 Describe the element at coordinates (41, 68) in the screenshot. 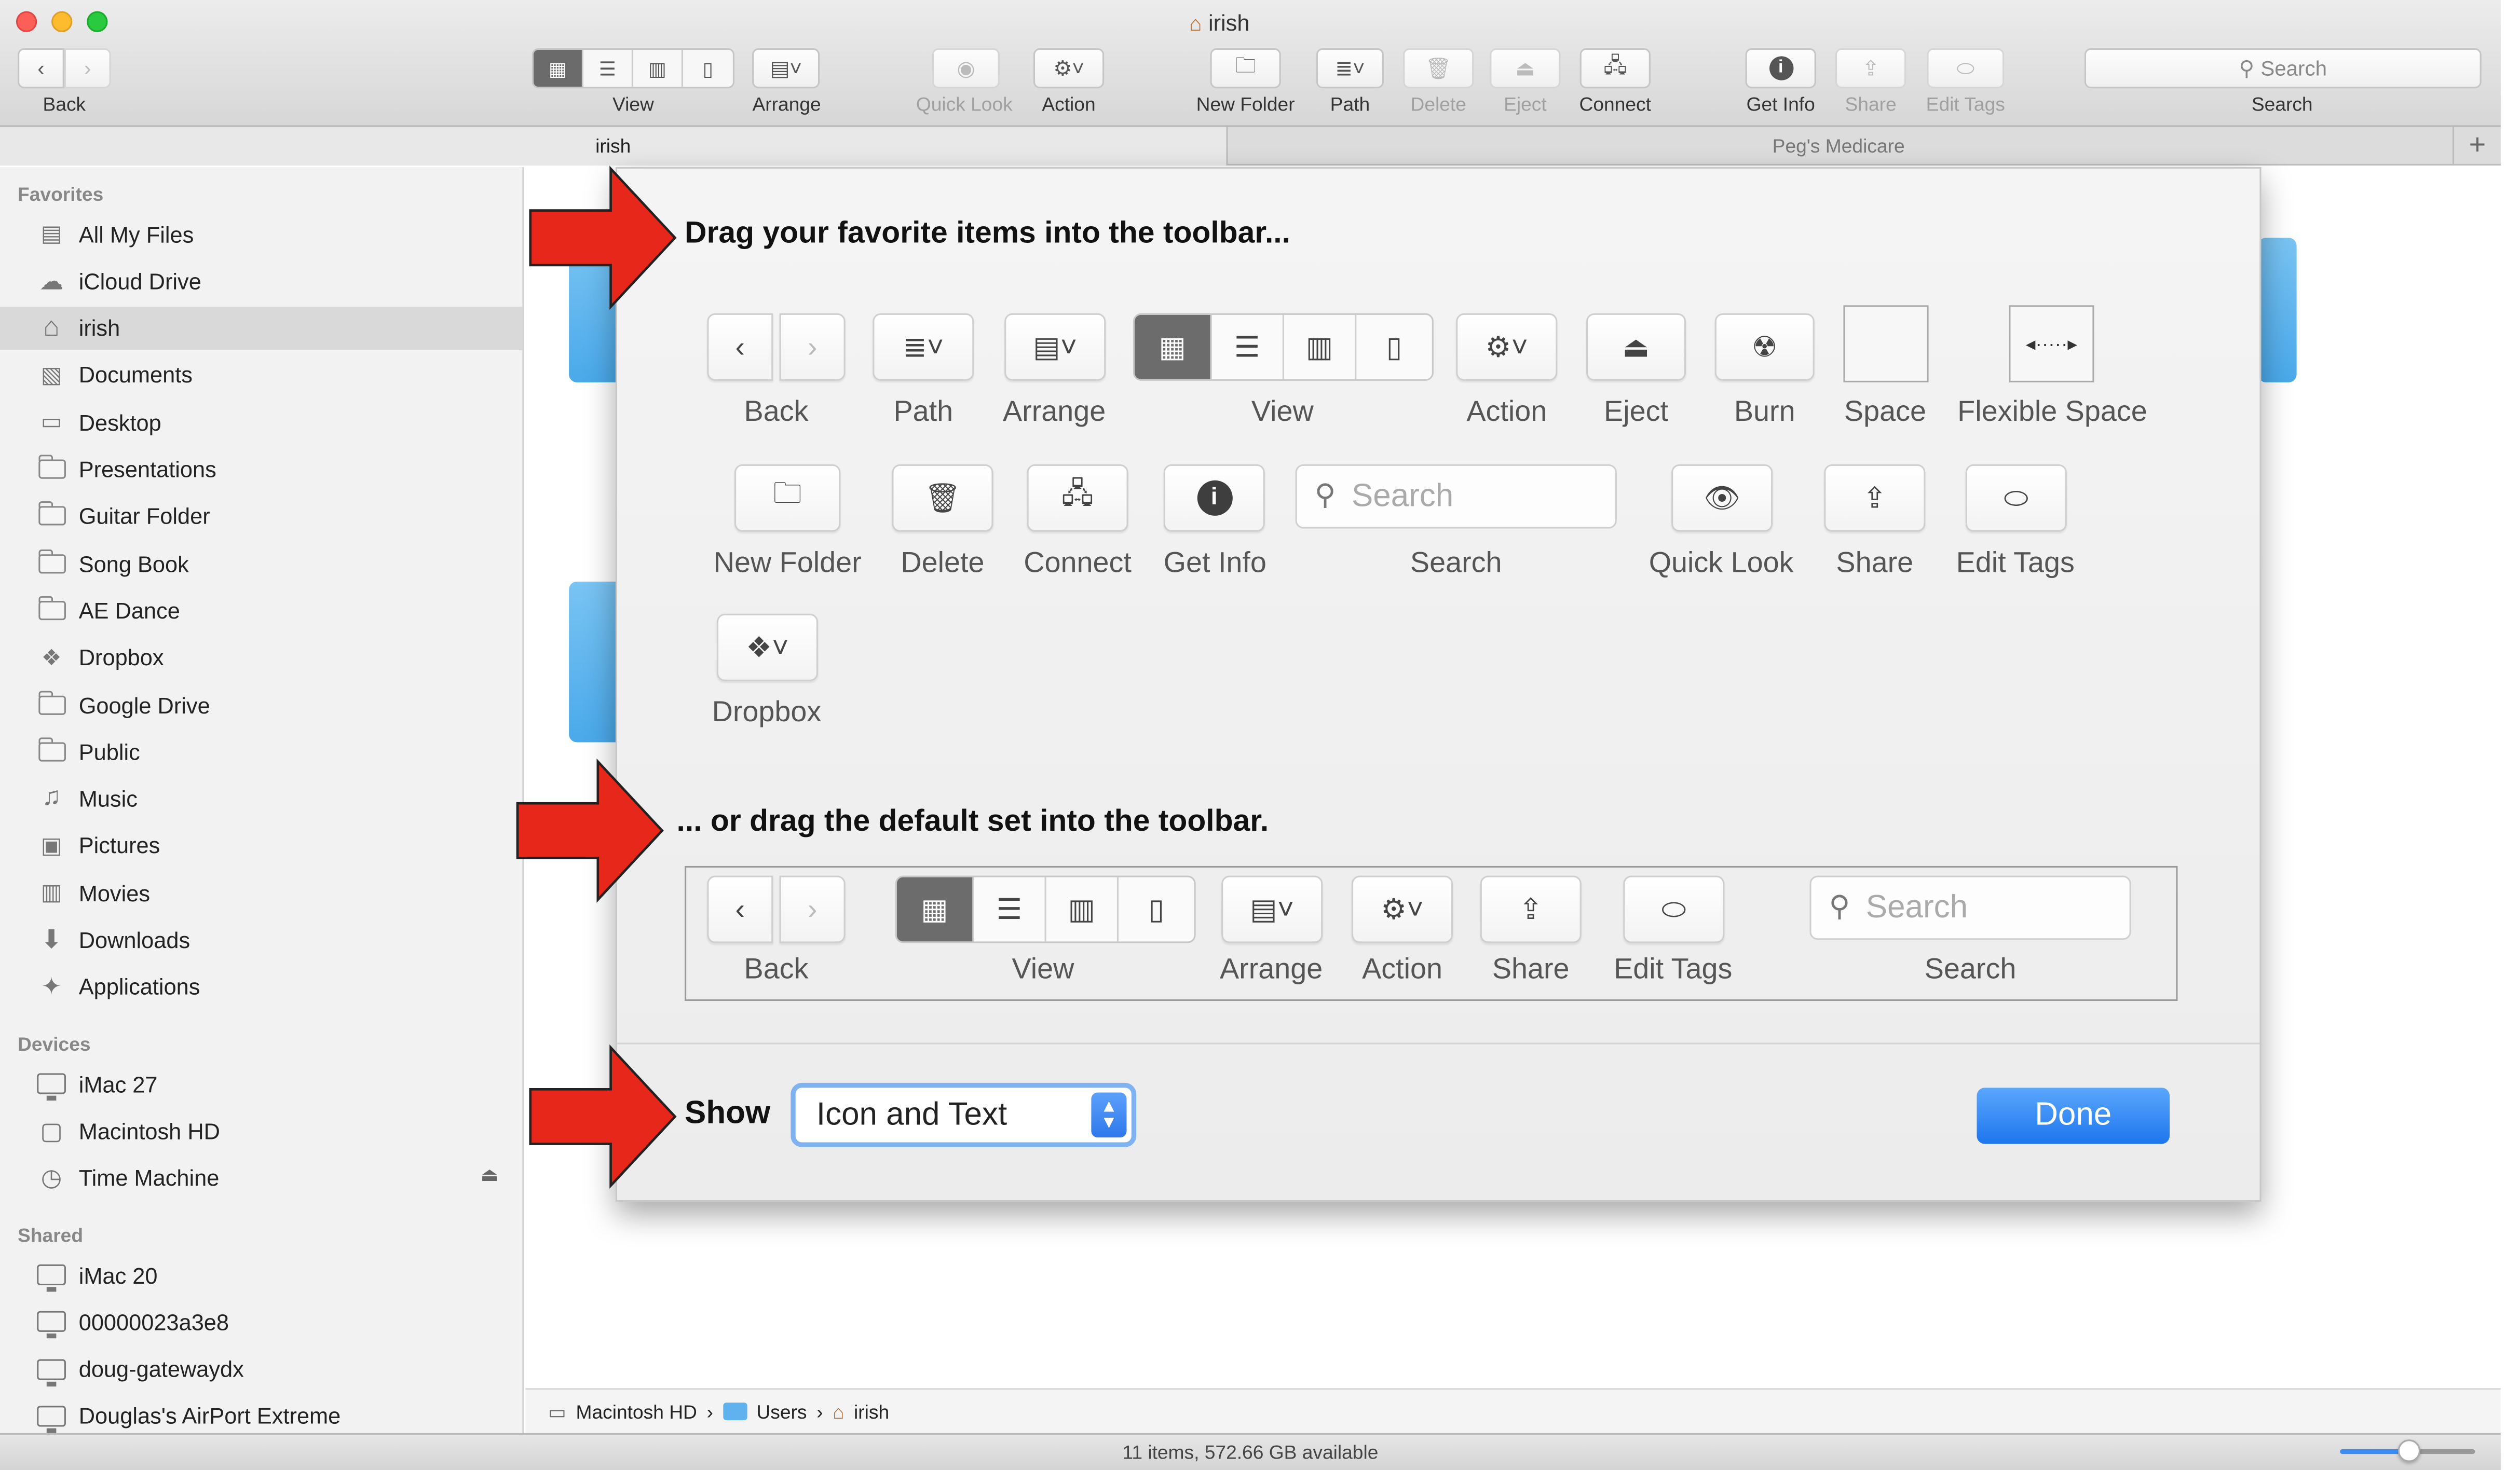

I see `back-button: ‹` at that location.